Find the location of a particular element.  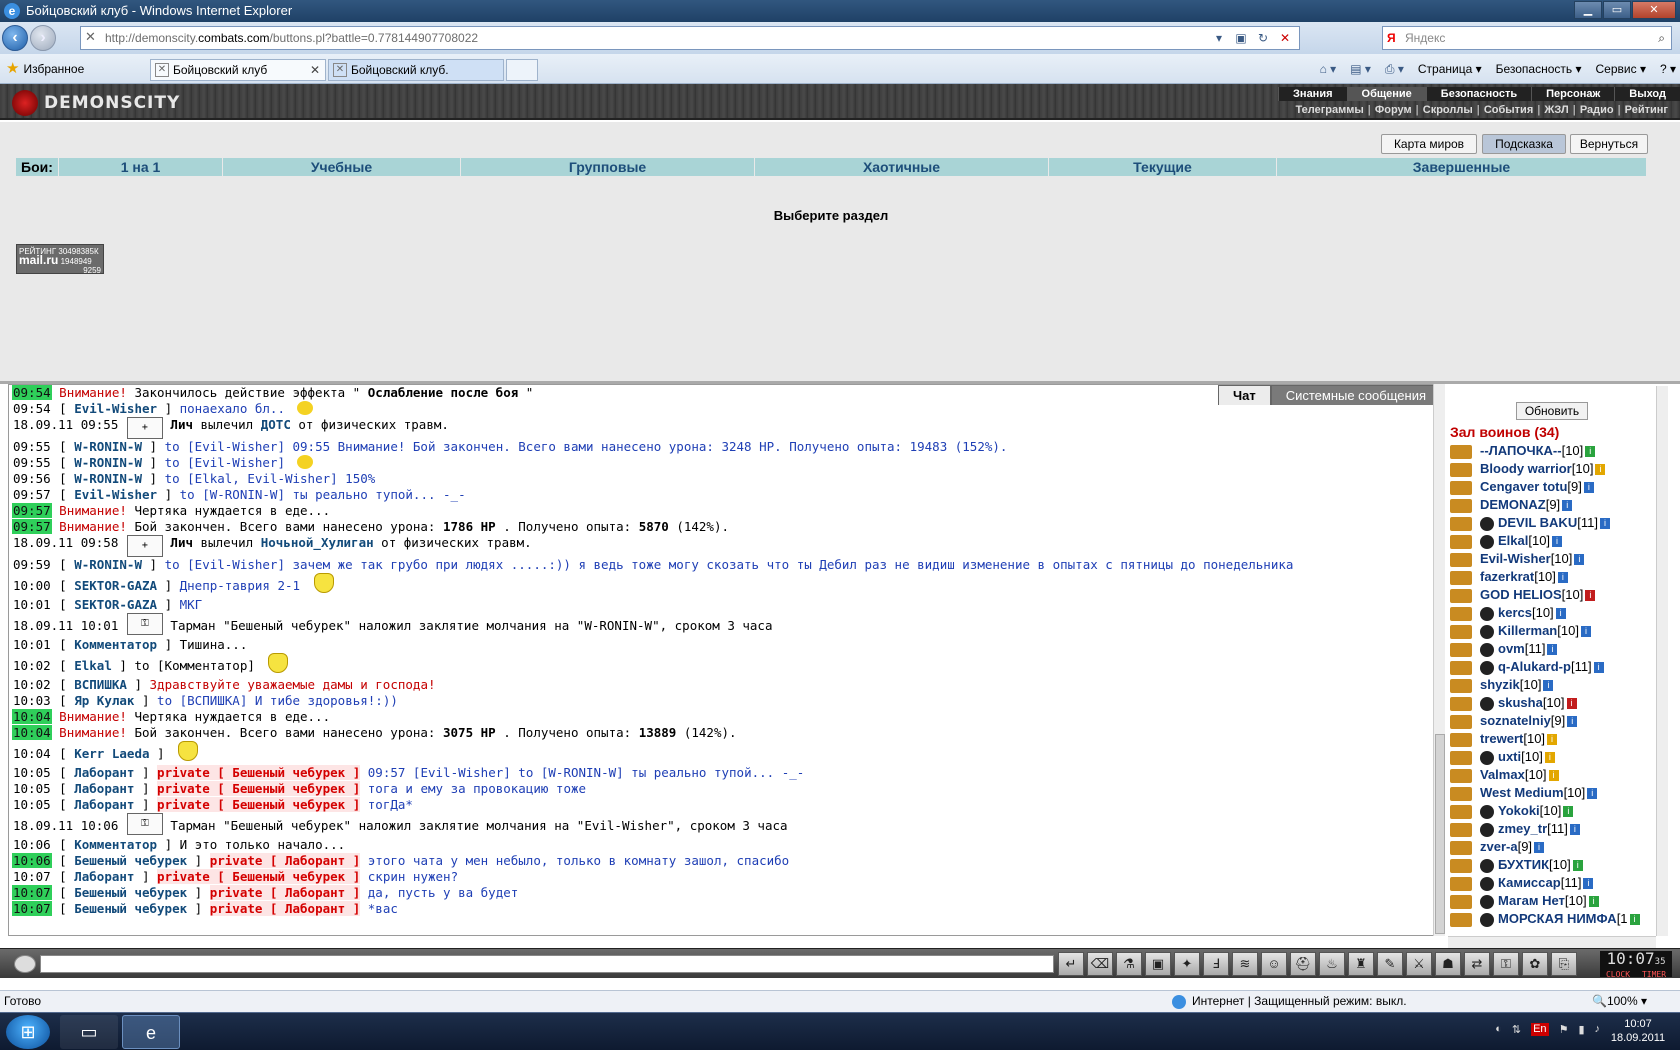

chat-scrollbar is located at coordinates (1439, 660).